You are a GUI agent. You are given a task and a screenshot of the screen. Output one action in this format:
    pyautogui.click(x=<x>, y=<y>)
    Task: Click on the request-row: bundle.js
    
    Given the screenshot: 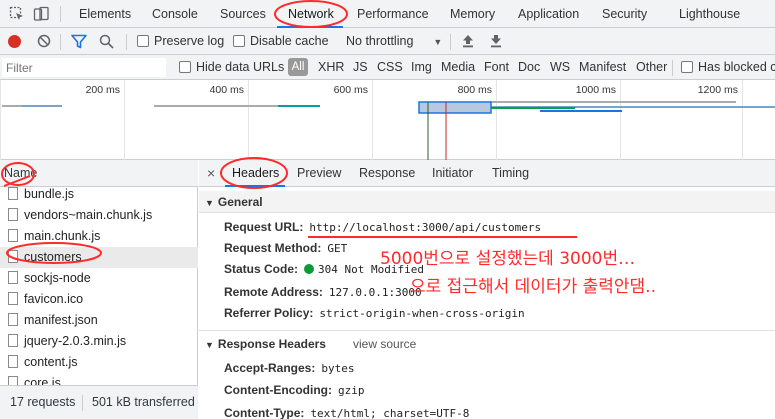 What is the action you would take?
    pyautogui.click(x=99, y=194)
    